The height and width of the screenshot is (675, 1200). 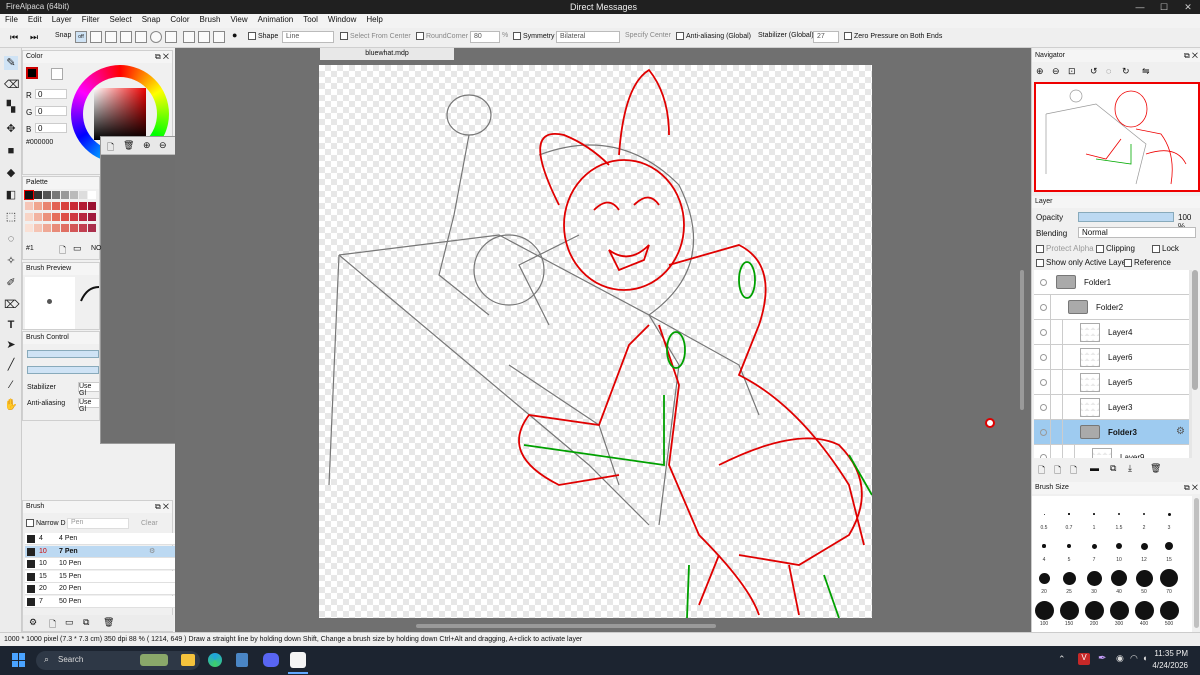 What do you see at coordinates (11, 385) in the screenshot?
I see `eyedropper-icon: ⁄` at bounding box center [11, 385].